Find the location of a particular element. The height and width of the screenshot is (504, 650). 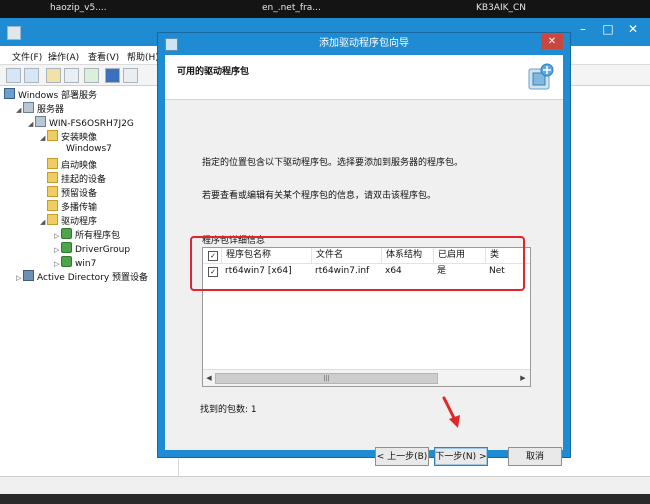

tree-node-install-images: ◢ 安装映像 is located at coordinates (68, 136).